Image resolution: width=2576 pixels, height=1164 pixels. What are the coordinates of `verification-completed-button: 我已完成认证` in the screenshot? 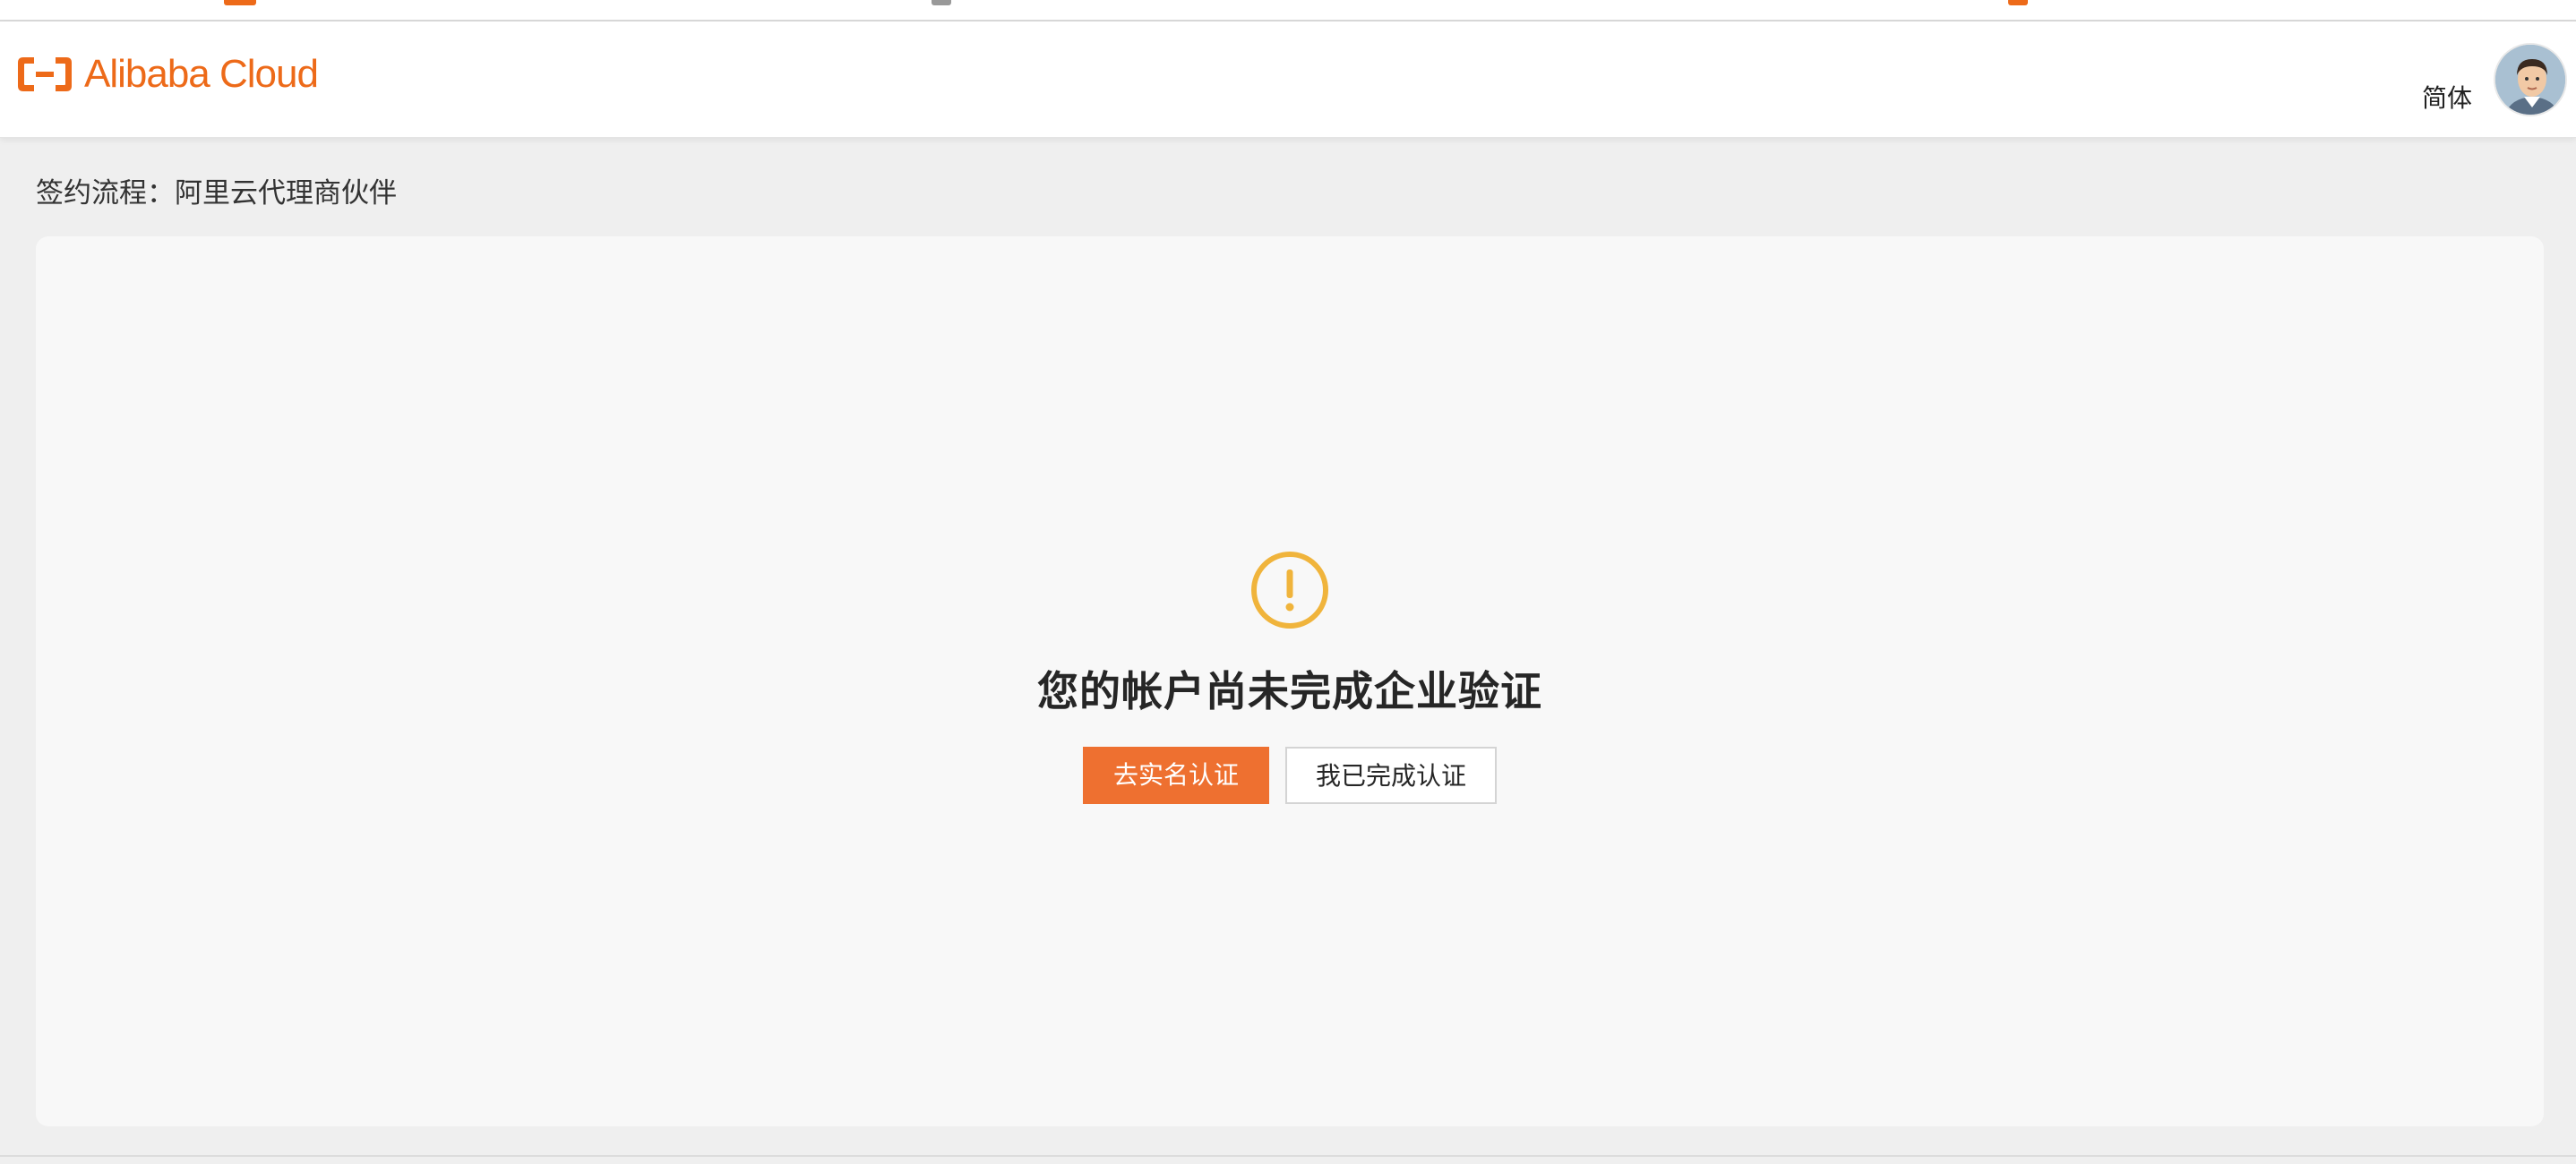 It's located at (1391, 775).